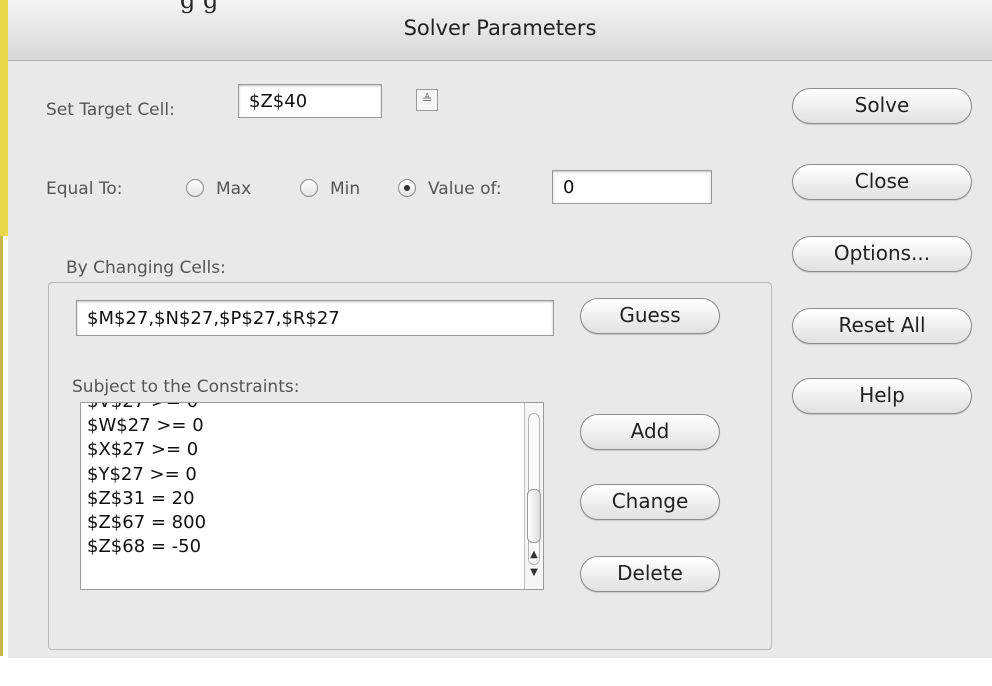 This screenshot has height=686, width=992. I want to click on add-constraint-button: Add, so click(650, 432).